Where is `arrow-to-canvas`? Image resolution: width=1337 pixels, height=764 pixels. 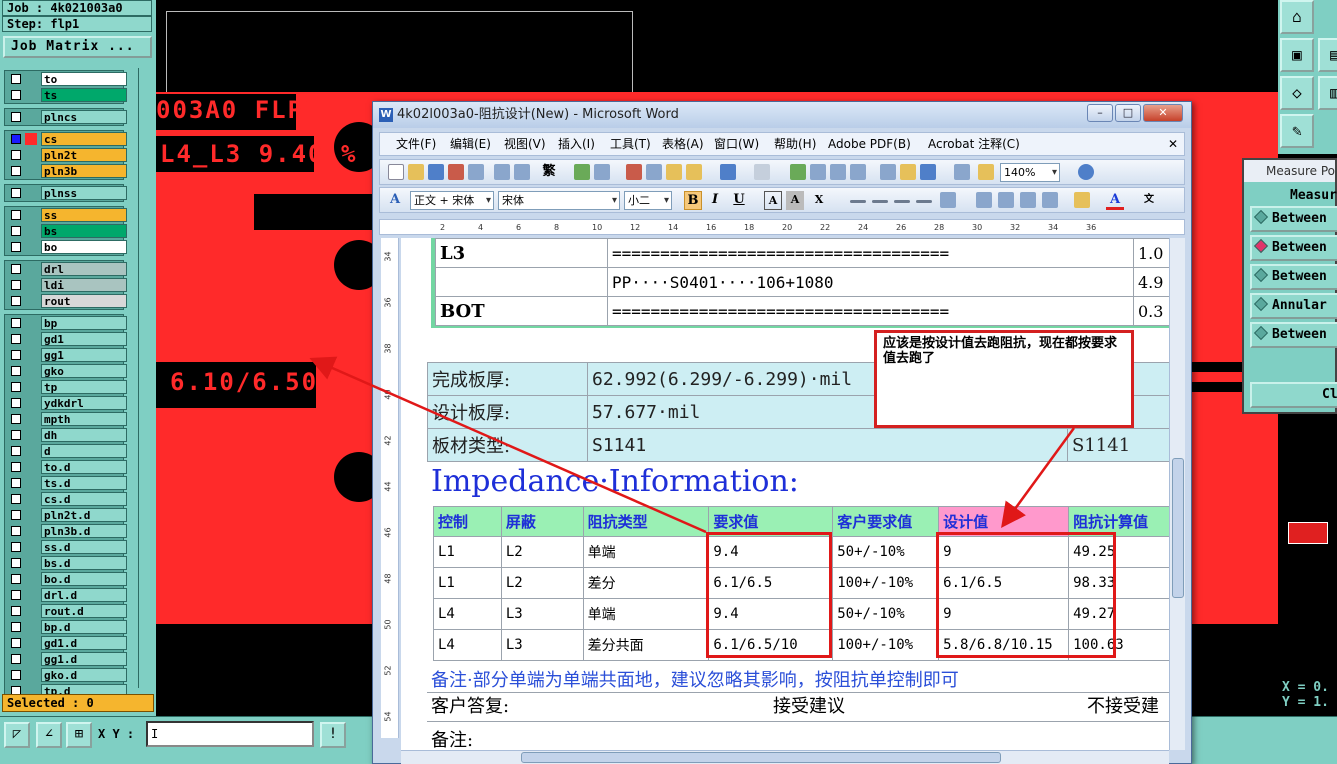 arrow-to-canvas is located at coordinates (508, 445).